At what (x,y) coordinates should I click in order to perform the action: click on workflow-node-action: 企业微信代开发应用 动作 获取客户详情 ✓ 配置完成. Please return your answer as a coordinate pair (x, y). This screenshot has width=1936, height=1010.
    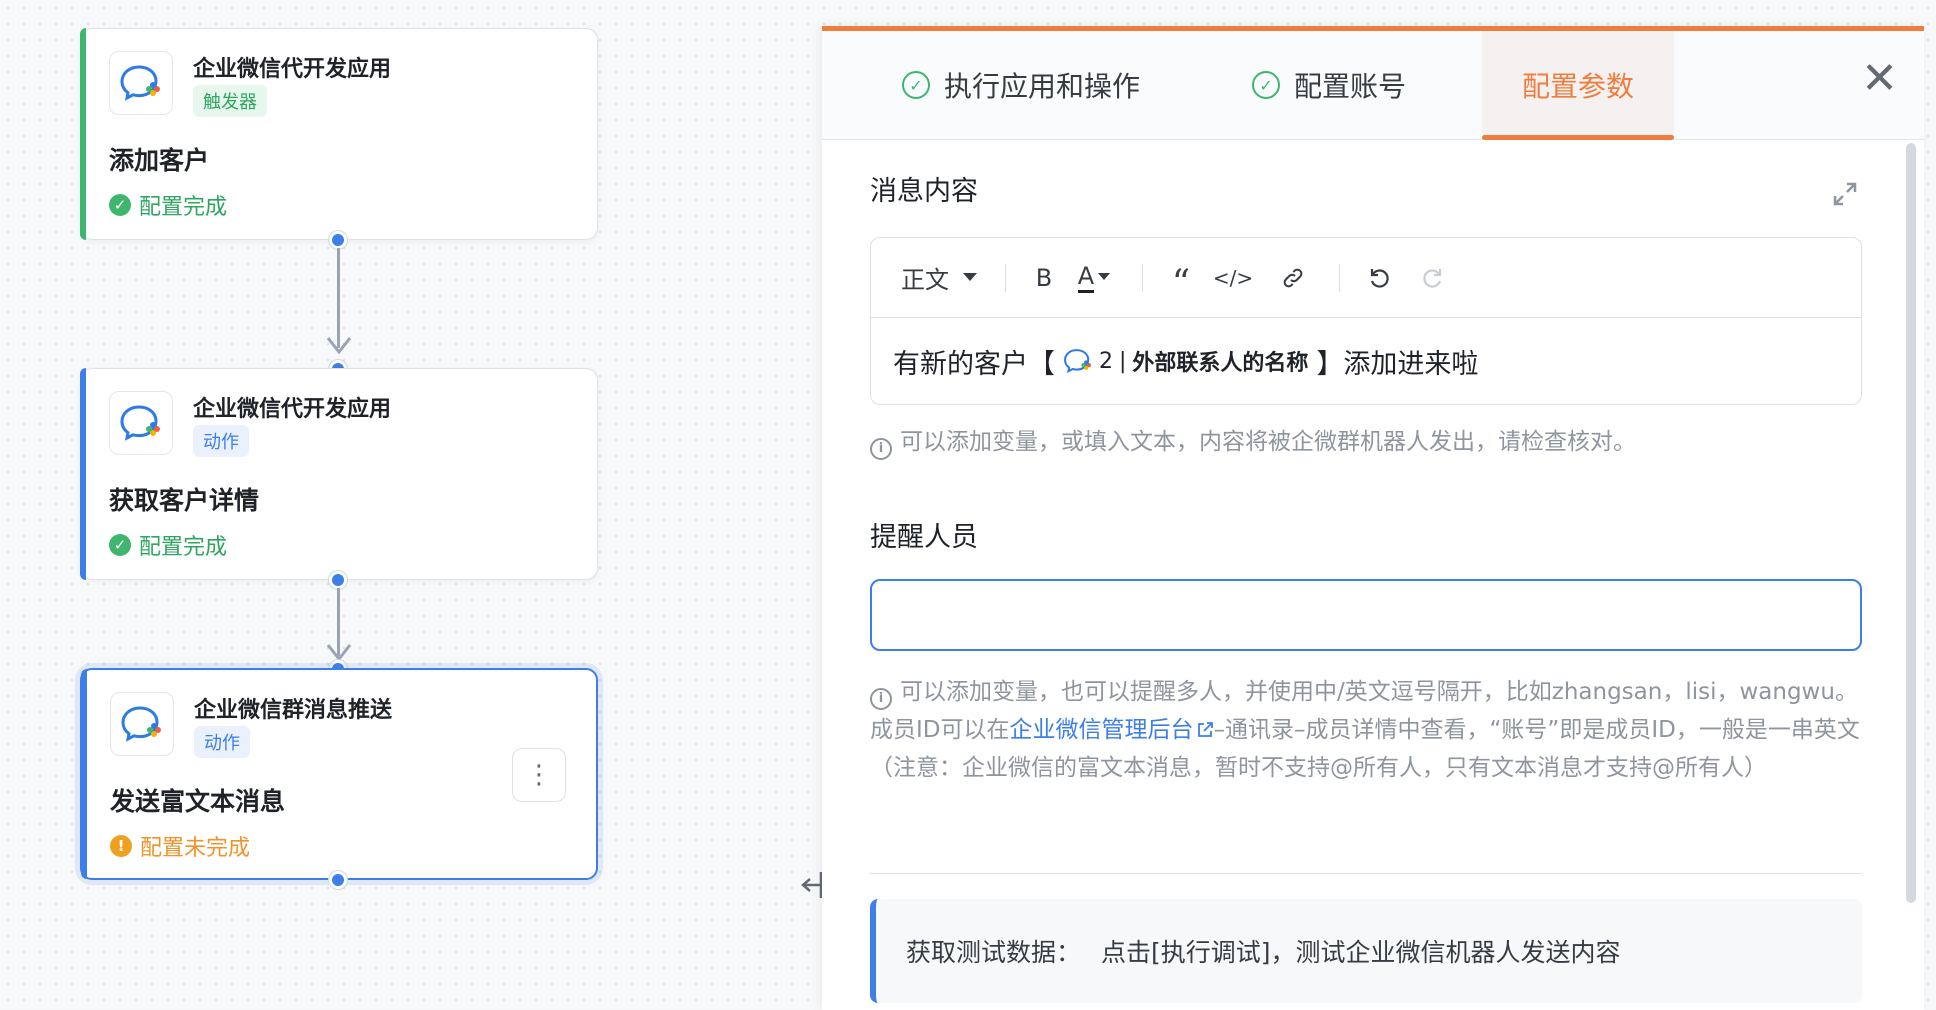
    Looking at the image, I should click on (339, 474).